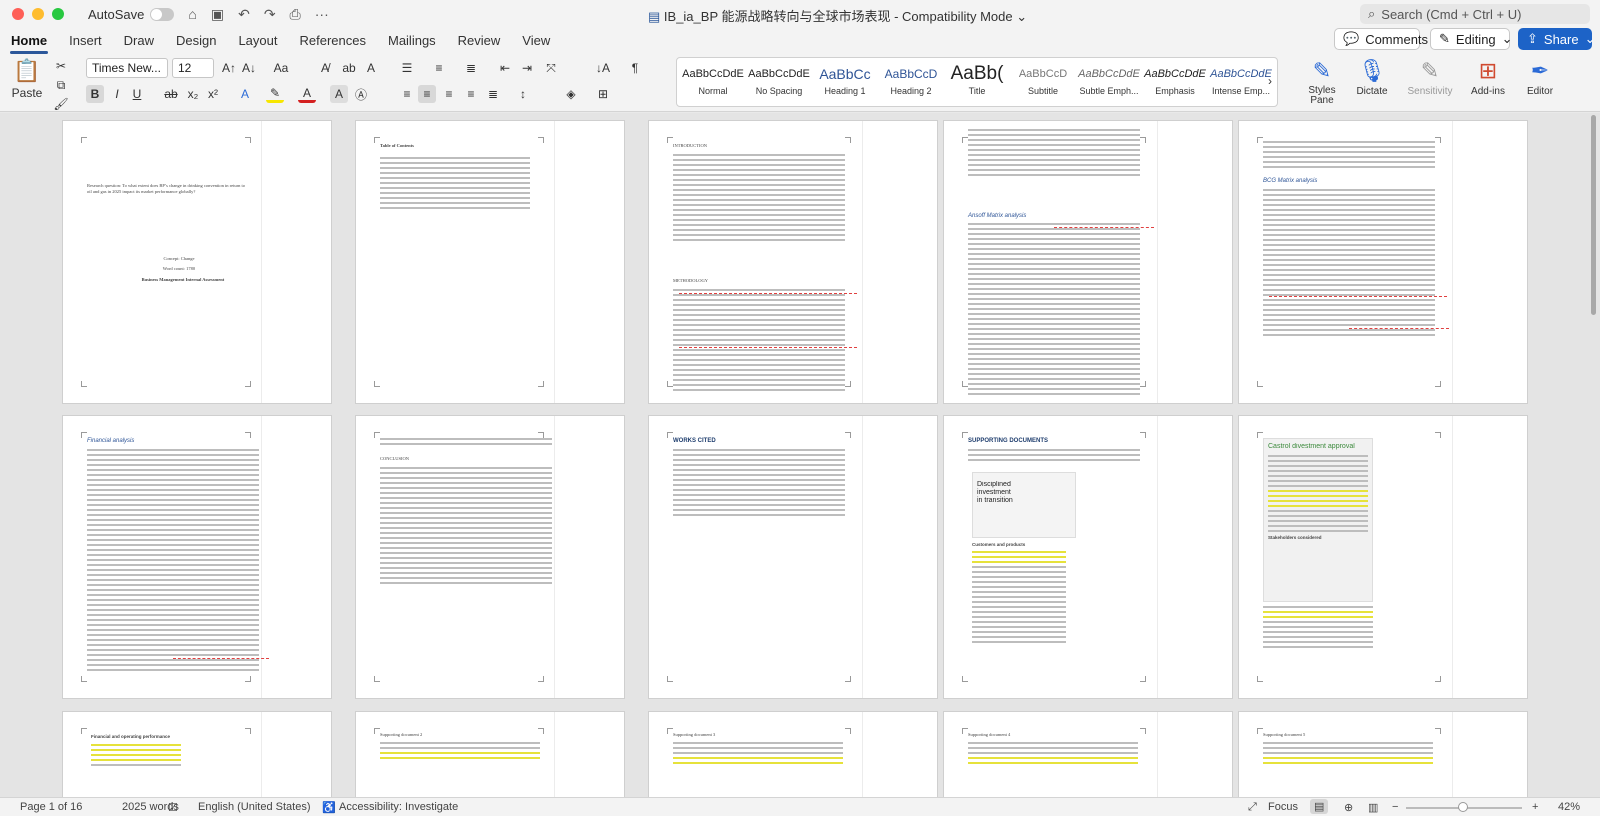  Describe the element at coordinates (281, 68) in the screenshot. I see `change-case-icon: Aa` at that location.